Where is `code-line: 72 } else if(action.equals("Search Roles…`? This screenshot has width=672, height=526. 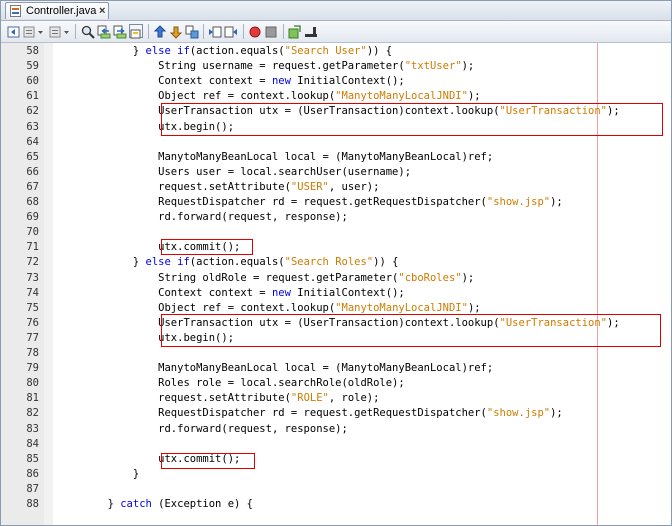 code-line: 72 } else if(action.equals("Search Roles… is located at coordinates (336, 262).